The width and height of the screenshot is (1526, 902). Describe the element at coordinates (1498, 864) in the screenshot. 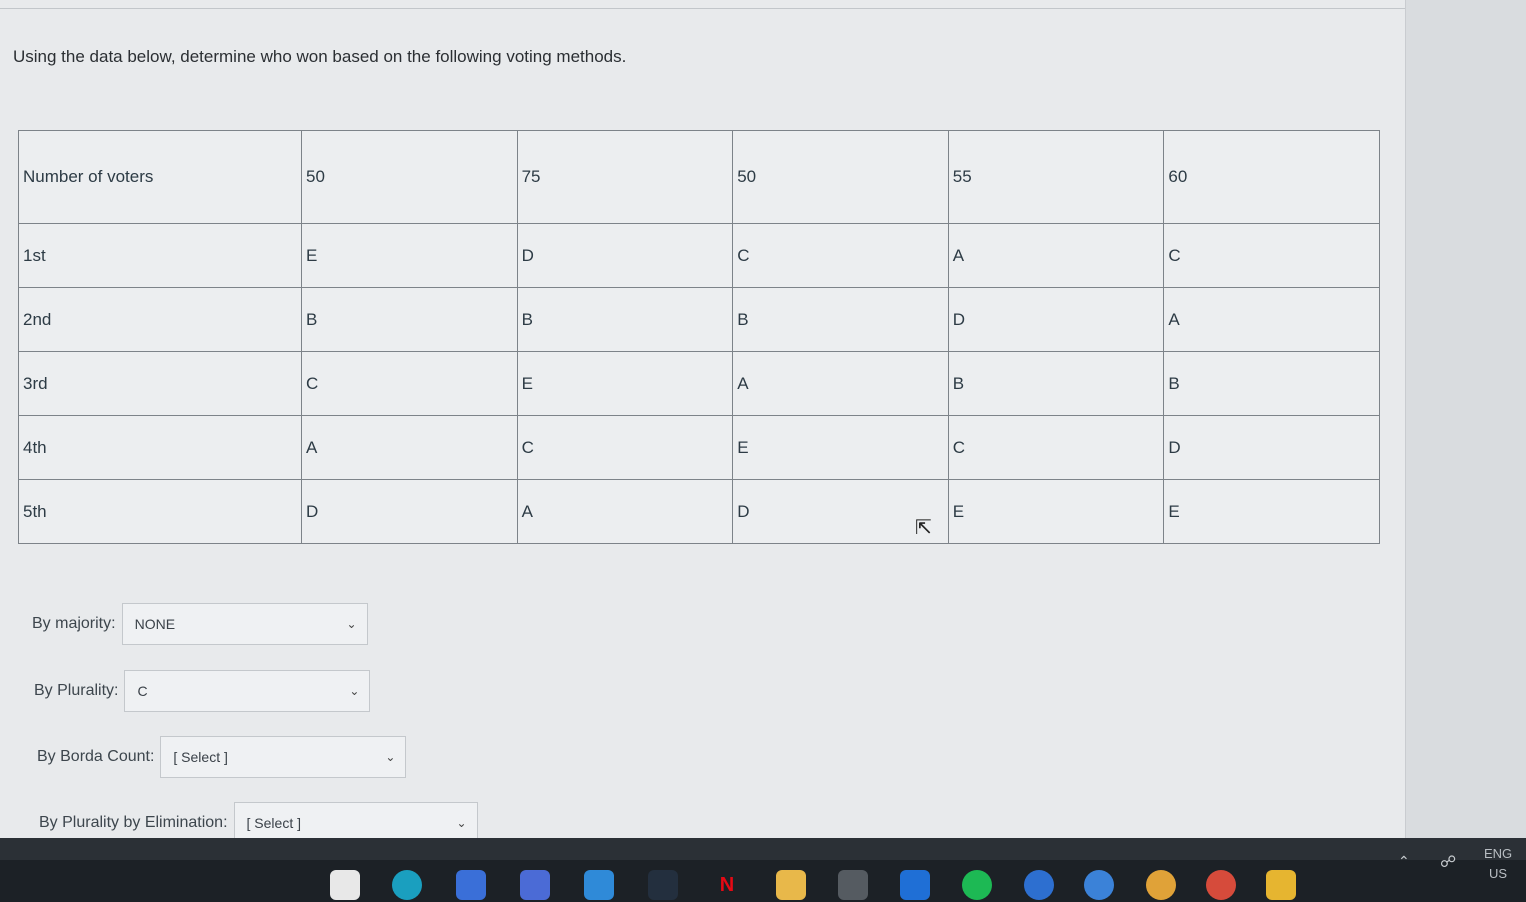

I see `language-indicator: ENG US` at that location.